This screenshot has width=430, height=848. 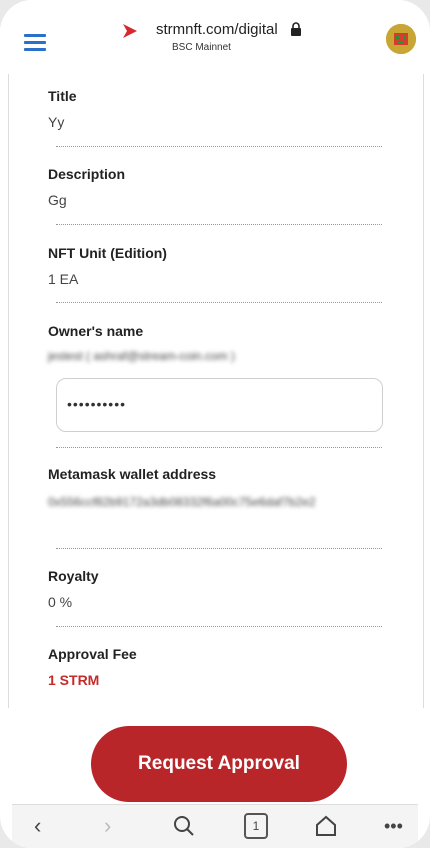 What do you see at coordinates (63, 279) in the screenshot?
I see `nft-unit-value: 1 EA` at bounding box center [63, 279].